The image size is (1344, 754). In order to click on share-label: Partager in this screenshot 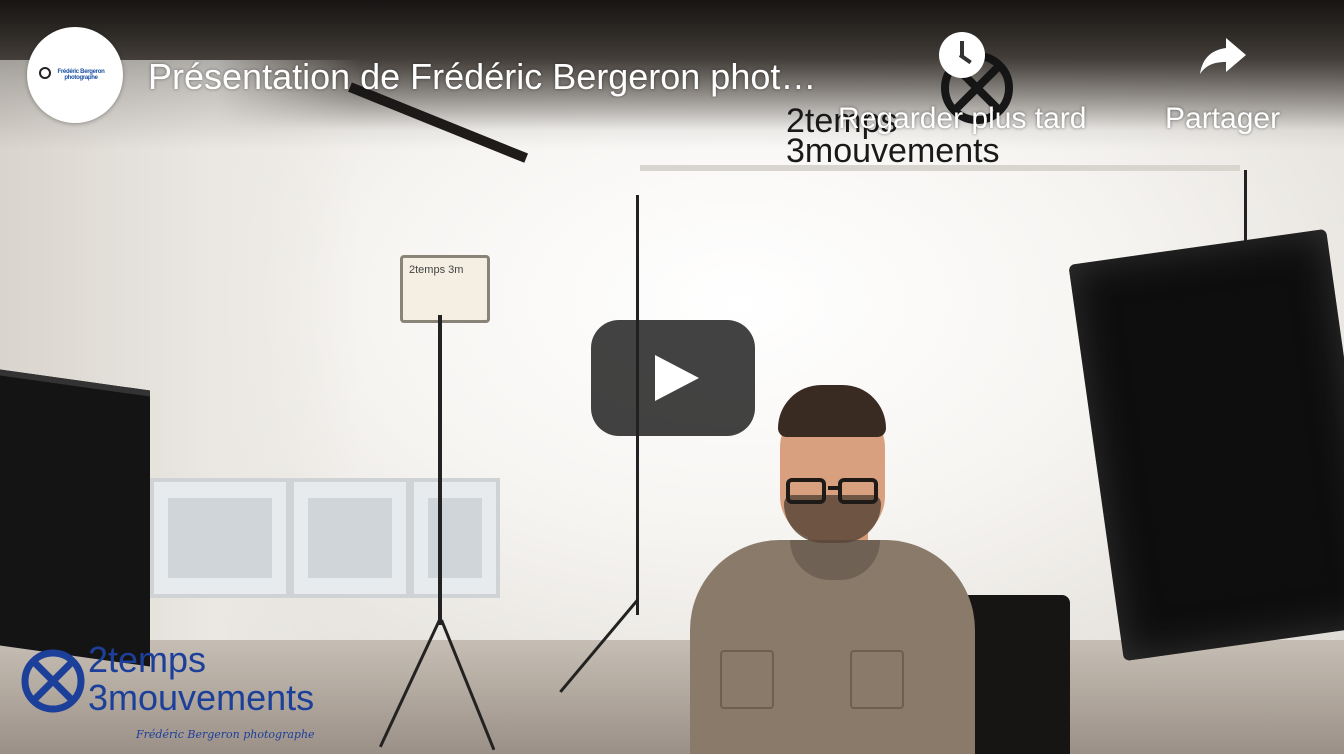, I will do `click(1223, 118)`.